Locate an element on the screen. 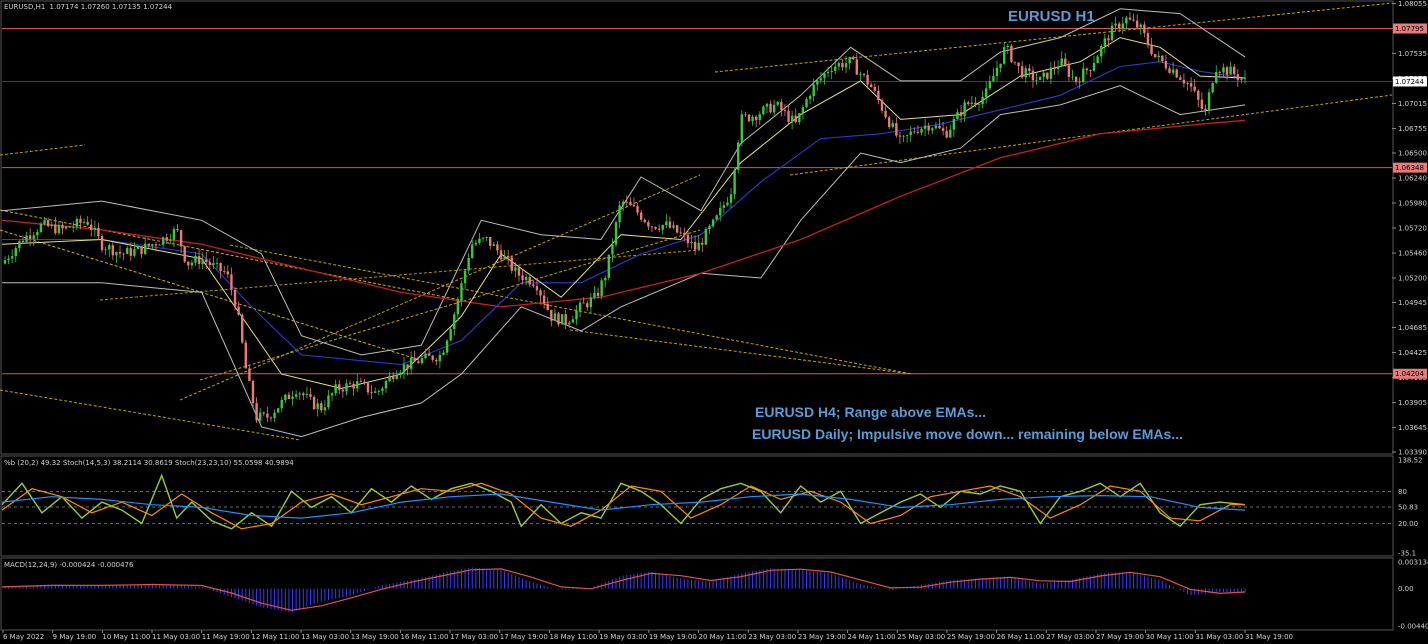 This screenshot has height=644, width=1428. level-price-label: 1.07795 is located at coordinates (1409, 29).